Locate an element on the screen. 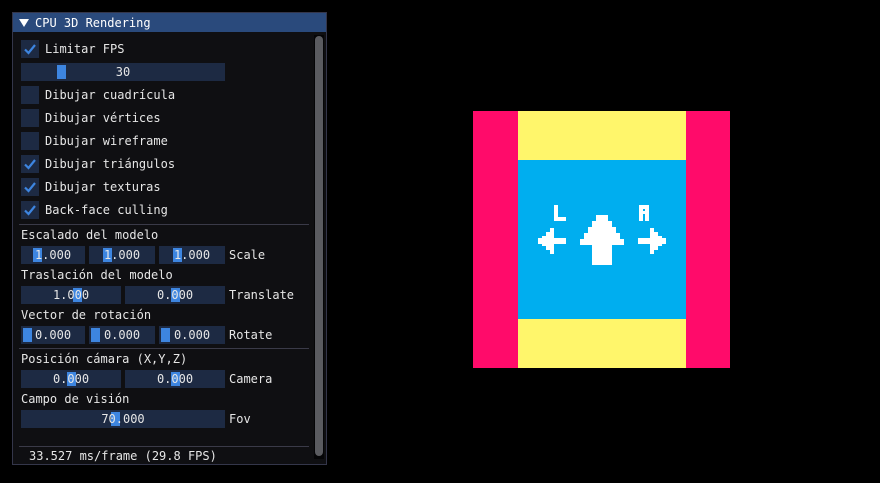  collapse-arrow-icon is located at coordinates (24, 22).